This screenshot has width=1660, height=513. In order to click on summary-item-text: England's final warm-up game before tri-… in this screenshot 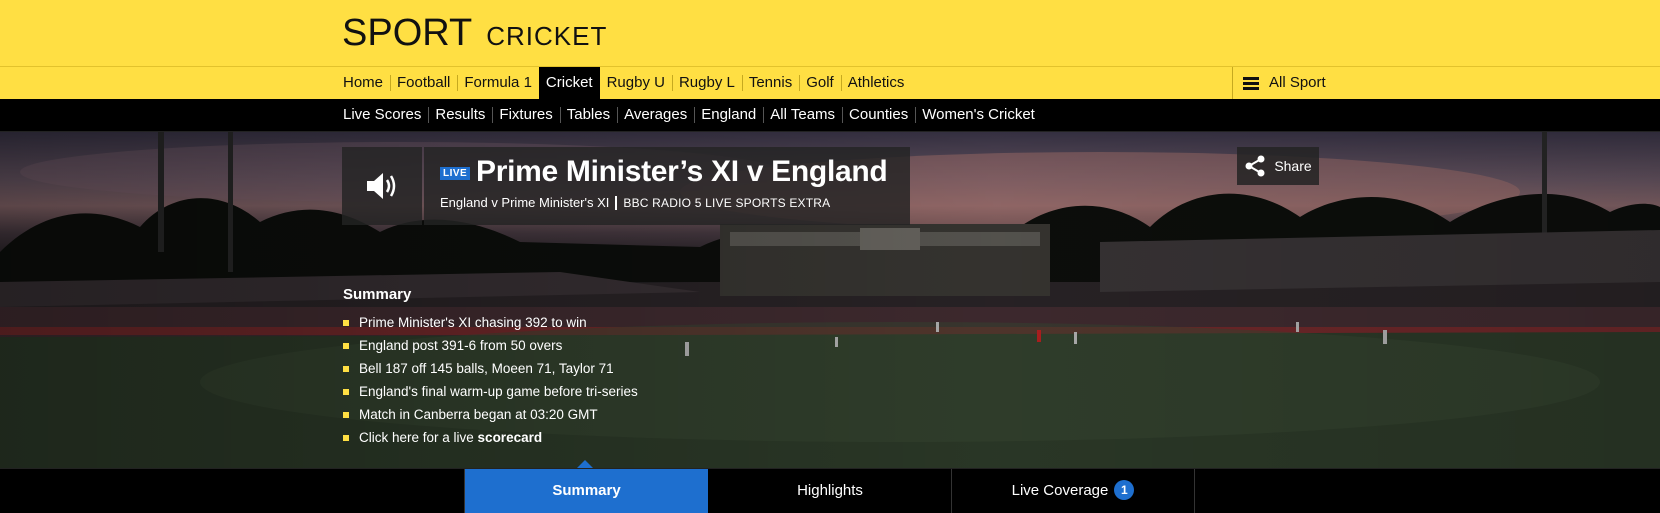, I will do `click(498, 391)`.